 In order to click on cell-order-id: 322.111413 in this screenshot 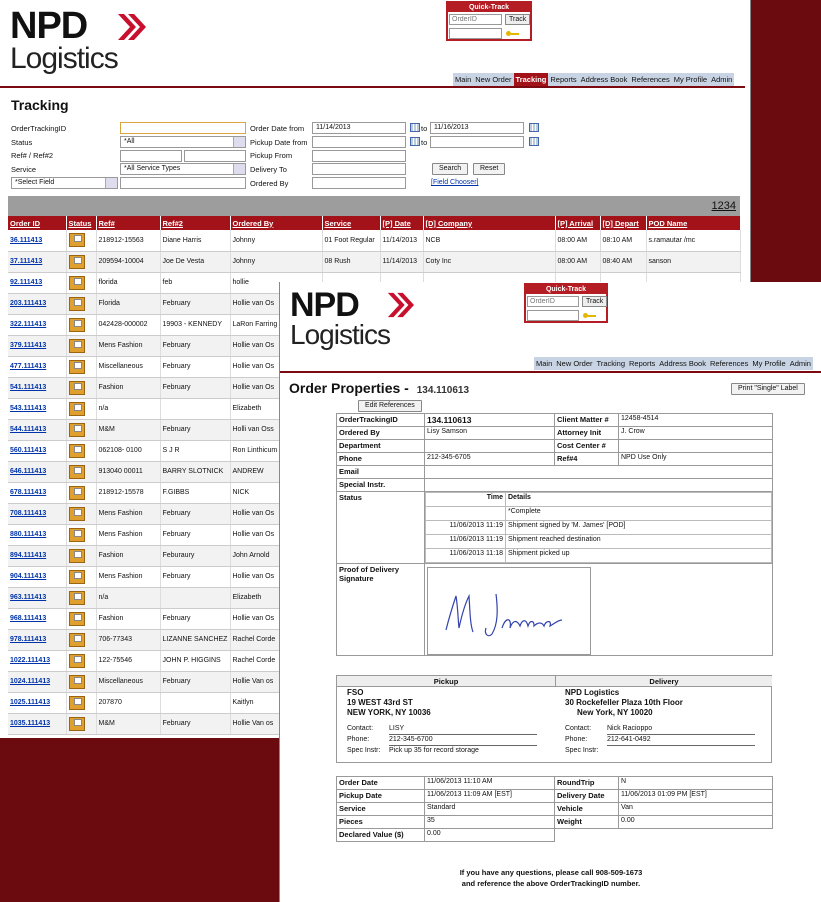, I will do `click(37, 325)`.